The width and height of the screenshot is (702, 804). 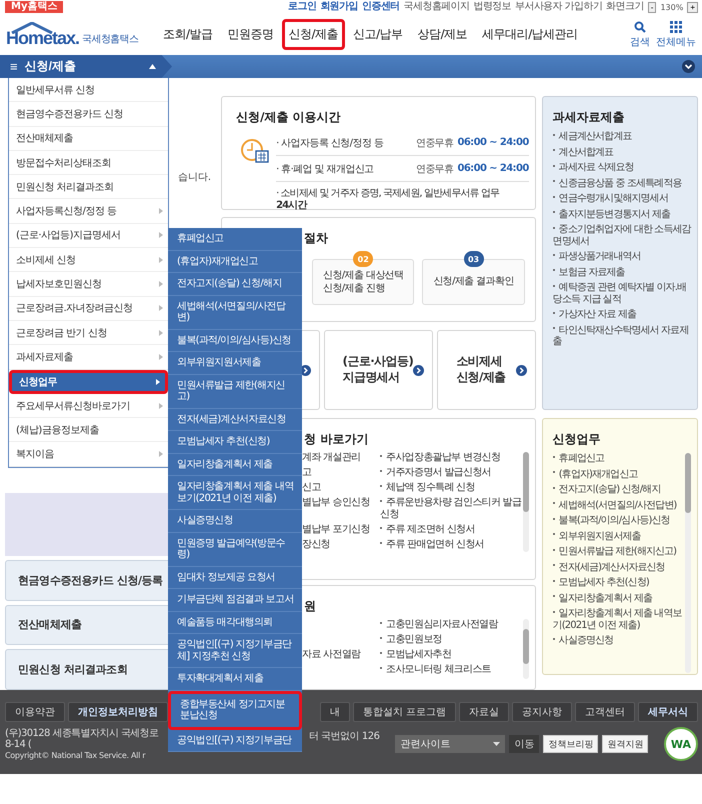 What do you see at coordinates (235, 284) in the screenshot?
I see `submenu-item: 전자고지(송달) 신청/해지` at bounding box center [235, 284].